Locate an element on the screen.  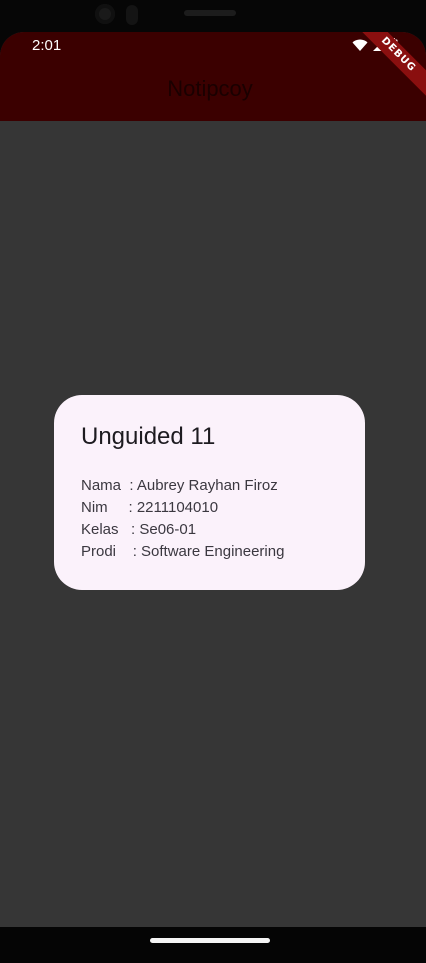
row-value: : Se06-01 is located at coordinates (164, 529).